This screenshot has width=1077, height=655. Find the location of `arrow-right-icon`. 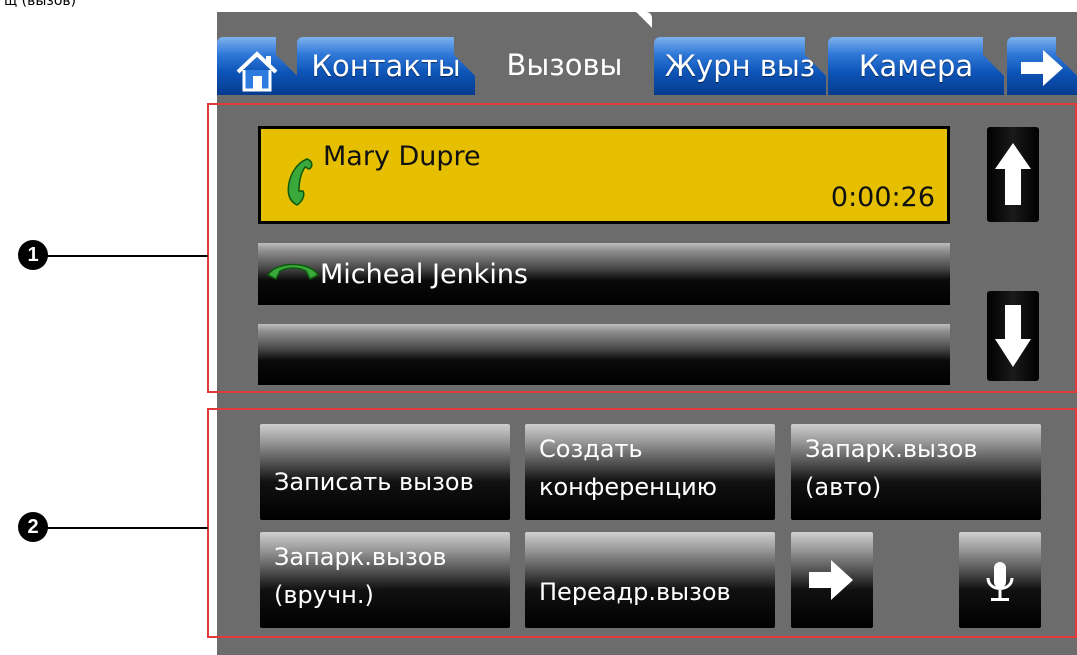

arrow-right-icon is located at coordinates (1042, 68).